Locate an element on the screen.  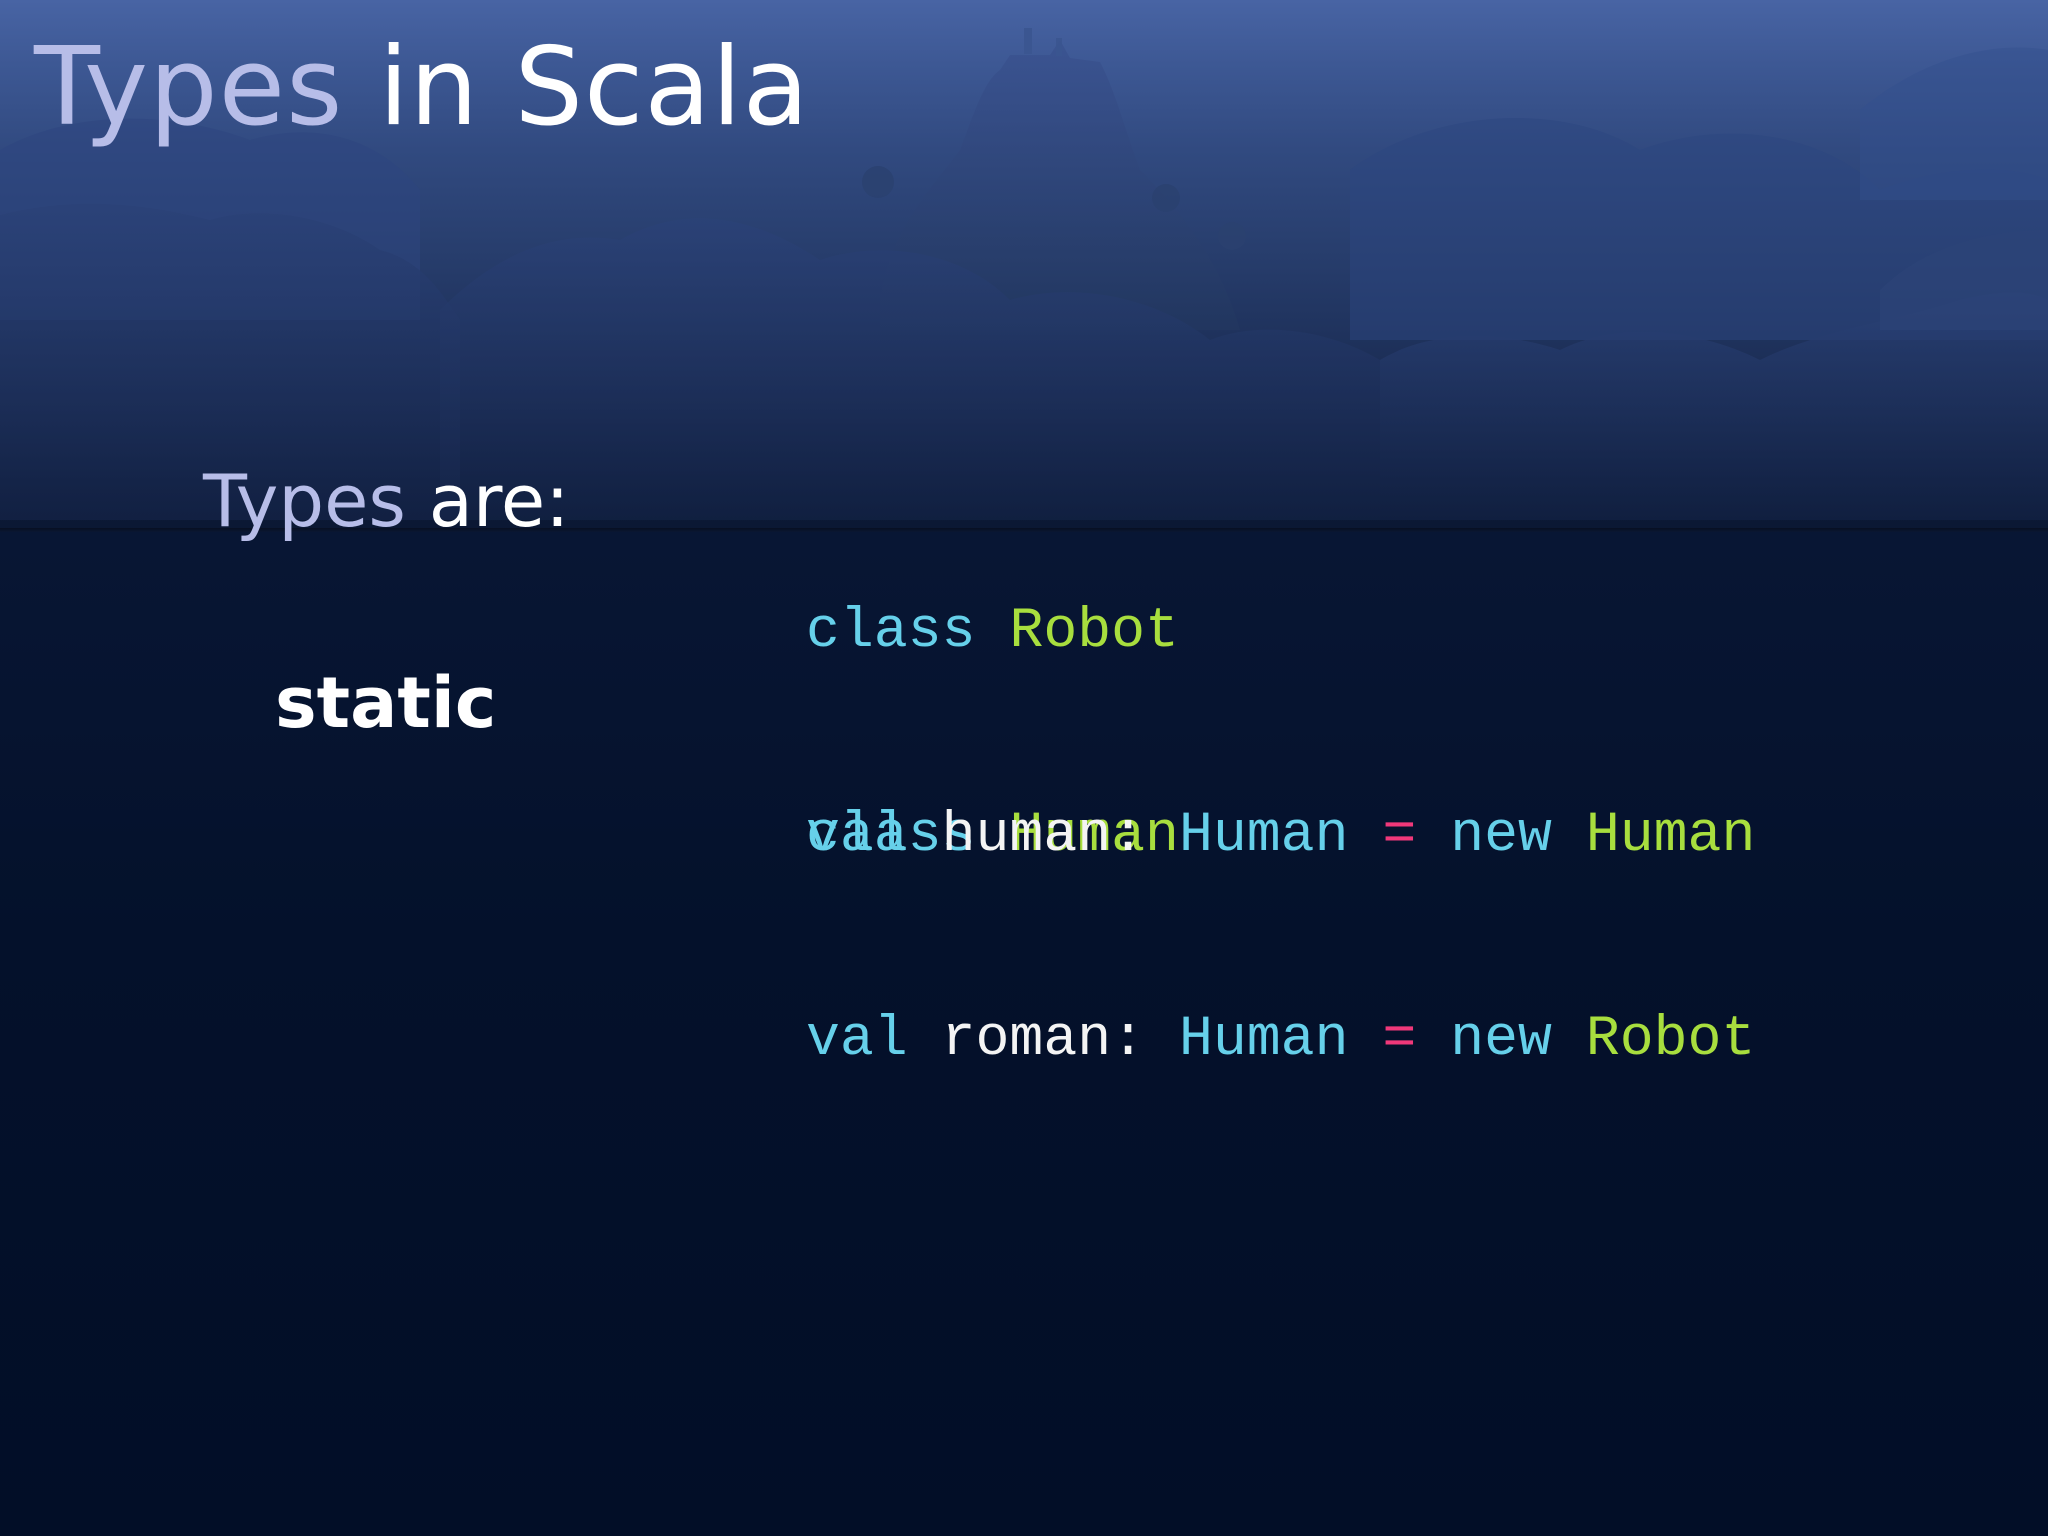
code-identifier: human: is located at coordinates (1043, 835).